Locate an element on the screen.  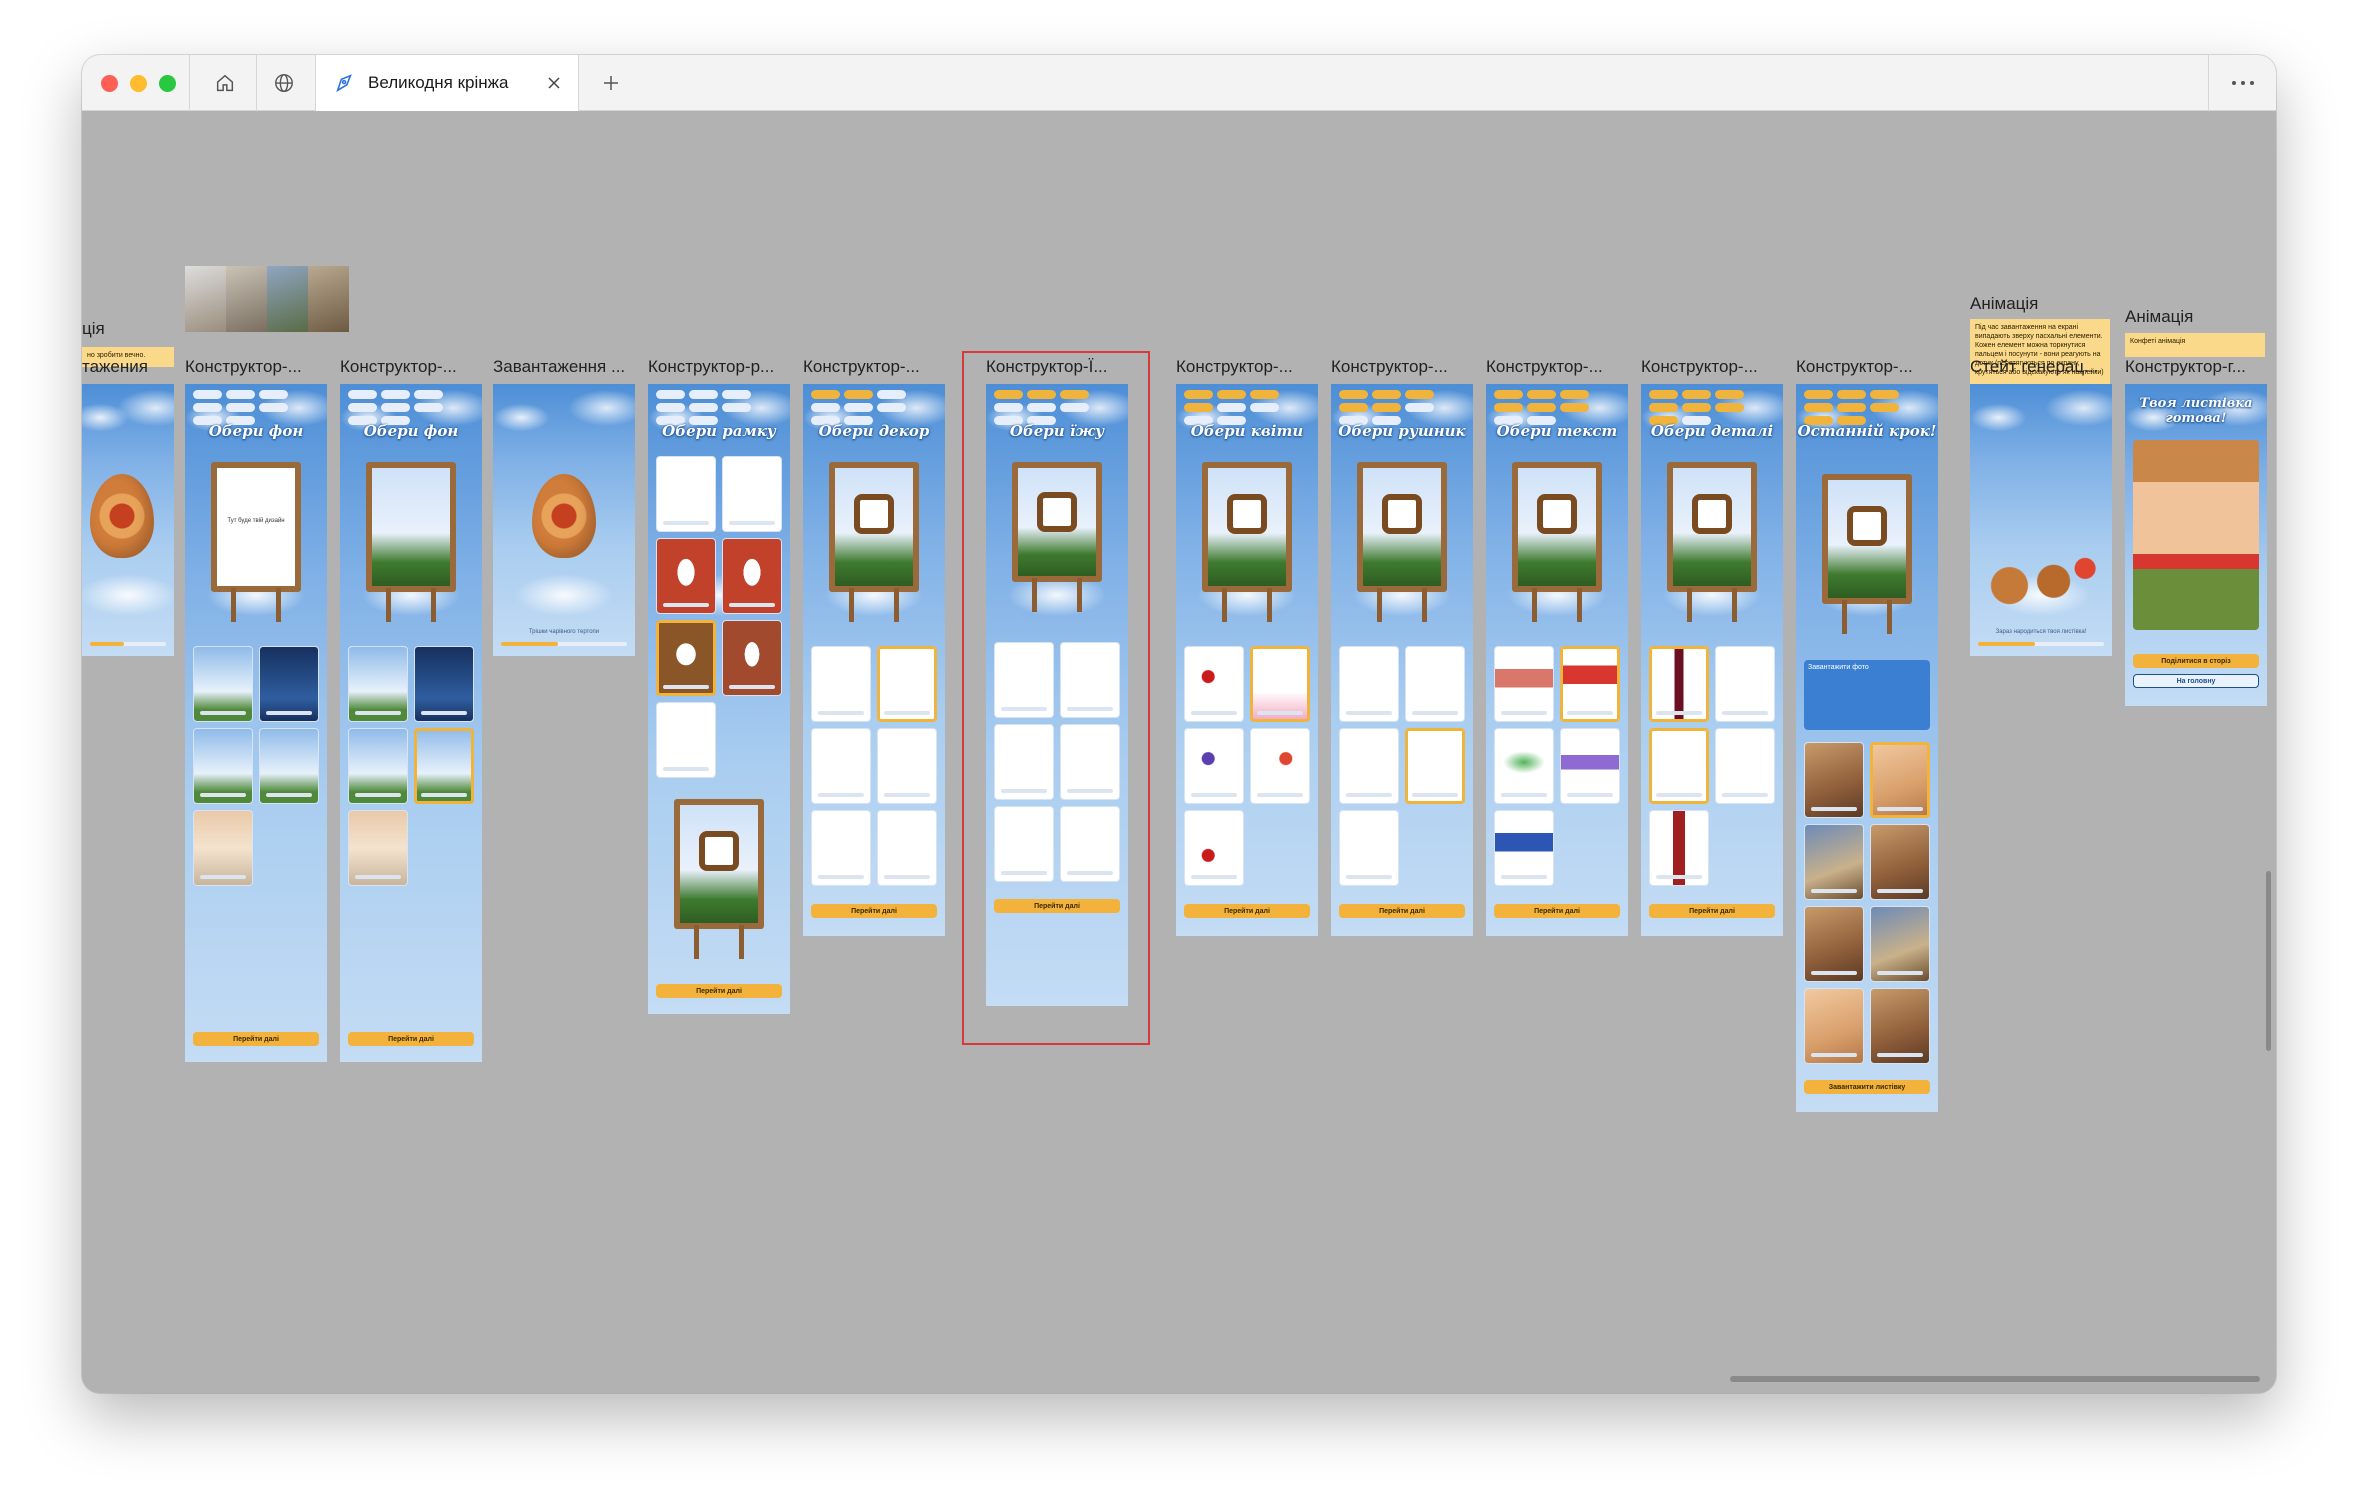
frame-choose-flowers: Обери квіти Перейти далі is located at coordinates (1247, 660).